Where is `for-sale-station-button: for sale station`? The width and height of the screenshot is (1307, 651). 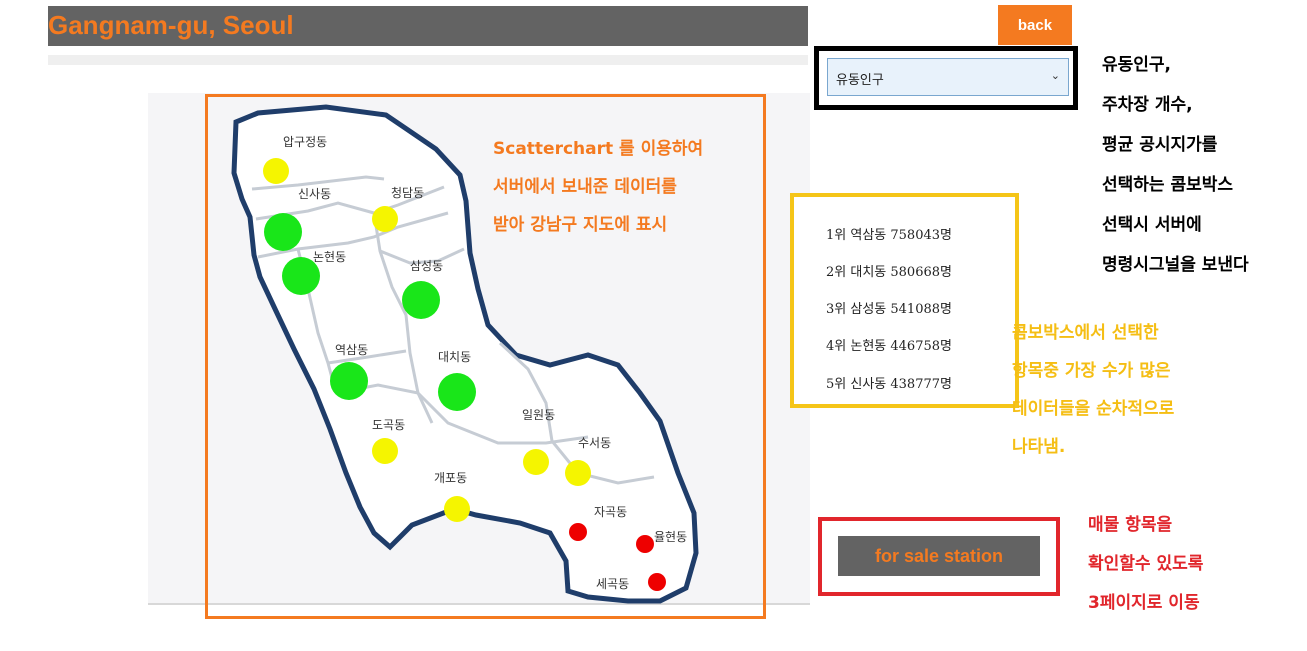 for-sale-station-button: for sale station is located at coordinates (939, 556).